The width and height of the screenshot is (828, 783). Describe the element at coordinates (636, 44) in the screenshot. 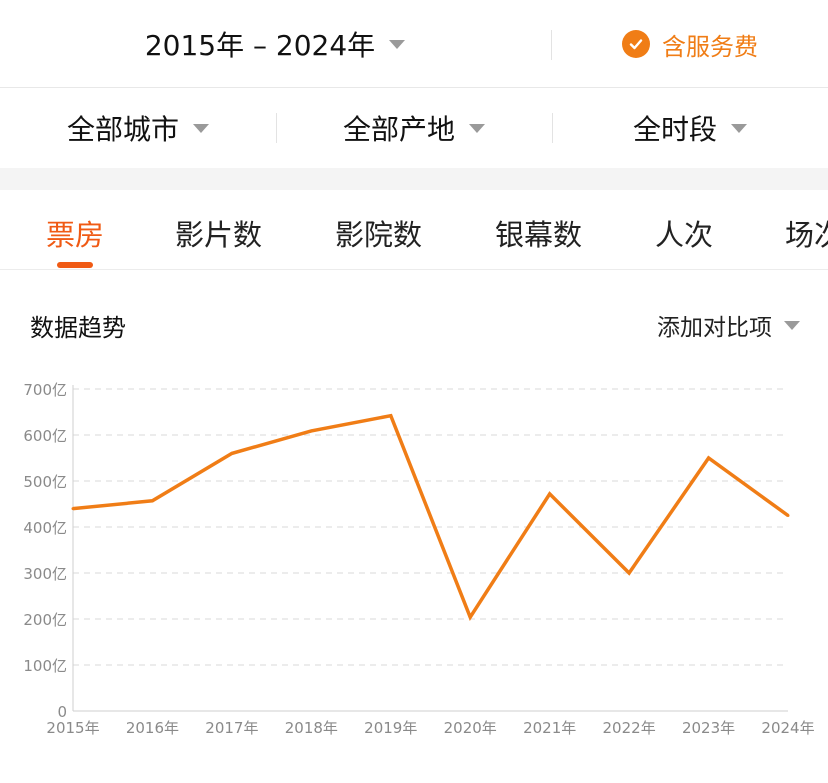

I see `checkmark-icon` at that location.